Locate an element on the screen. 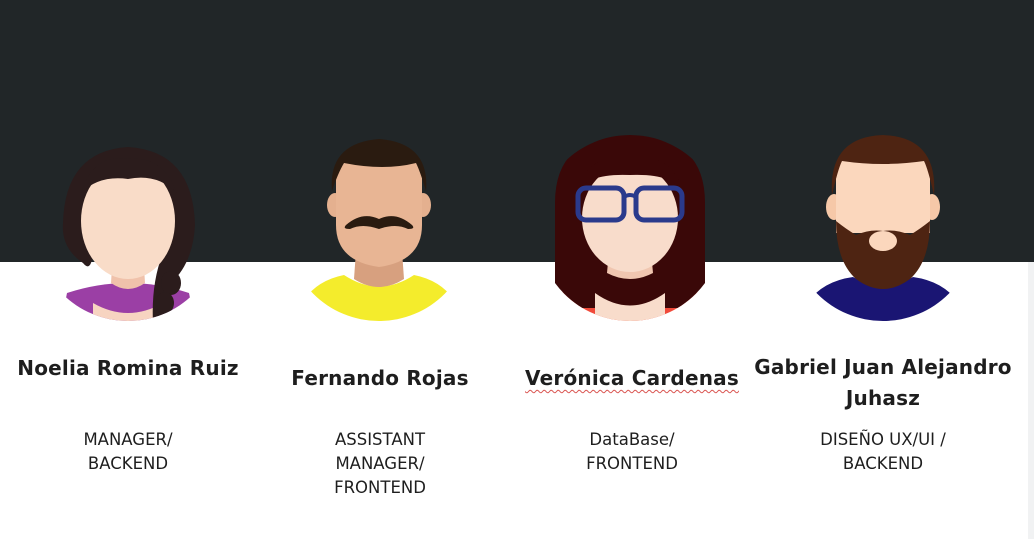 The image size is (1034, 539). man-mustache-avatar-icon is located at coordinates (379, 230).